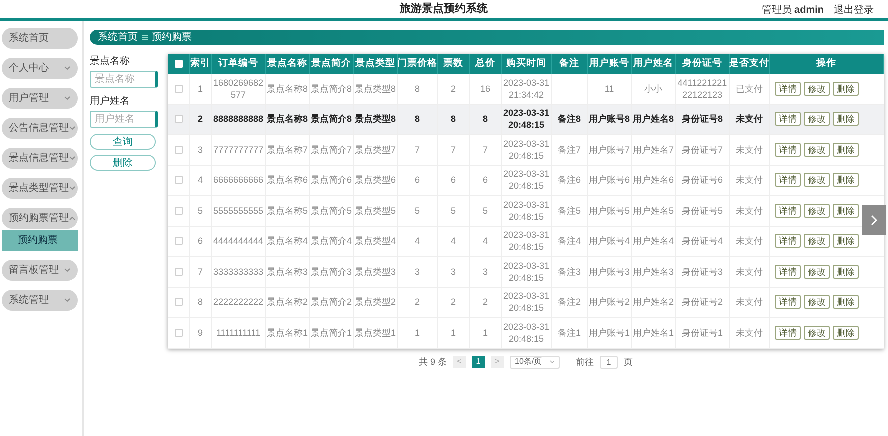 This screenshot has height=436, width=888. Describe the element at coordinates (40, 300) in the screenshot. I see `sidebar-item: 系统管理` at that location.